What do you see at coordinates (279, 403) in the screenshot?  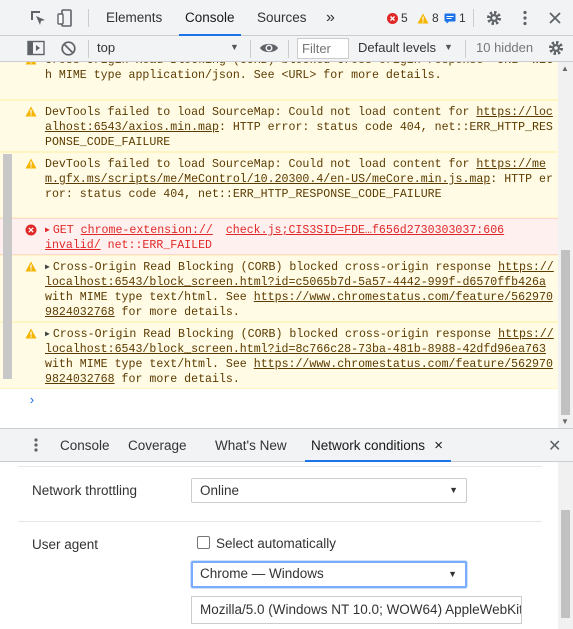 I see `console-prompt-row: ›` at bounding box center [279, 403].